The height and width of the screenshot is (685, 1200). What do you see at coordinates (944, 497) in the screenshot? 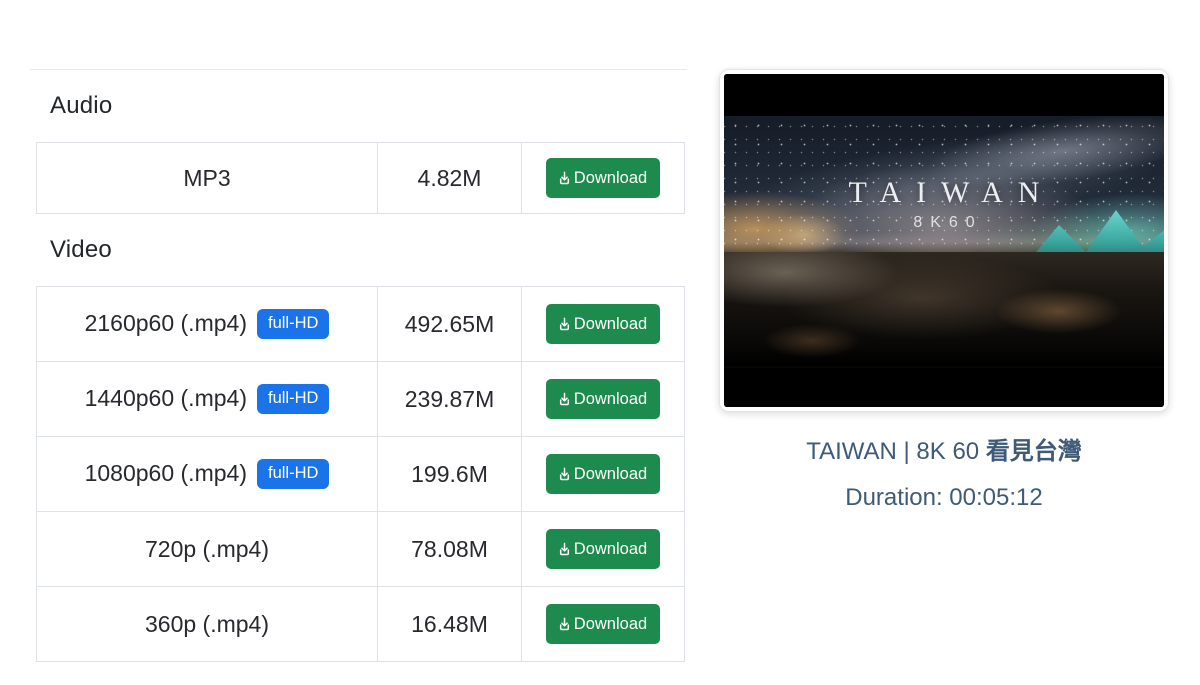
I see `video-duration: Duration: 00:05:12` at bounding box center [944, 497].